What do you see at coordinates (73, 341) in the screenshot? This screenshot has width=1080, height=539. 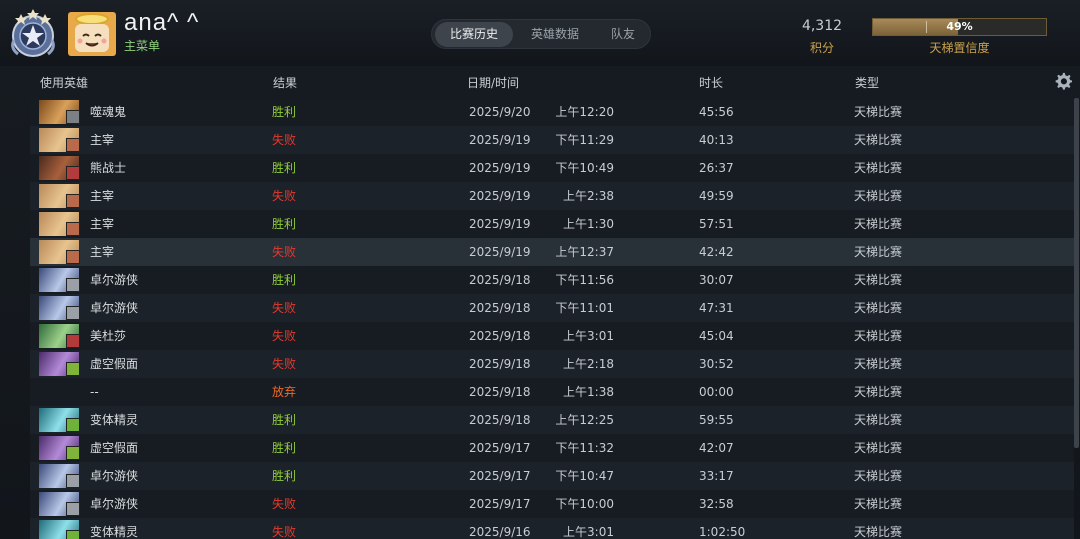 I see `arrow-icon` at bounding box center [73, 341].